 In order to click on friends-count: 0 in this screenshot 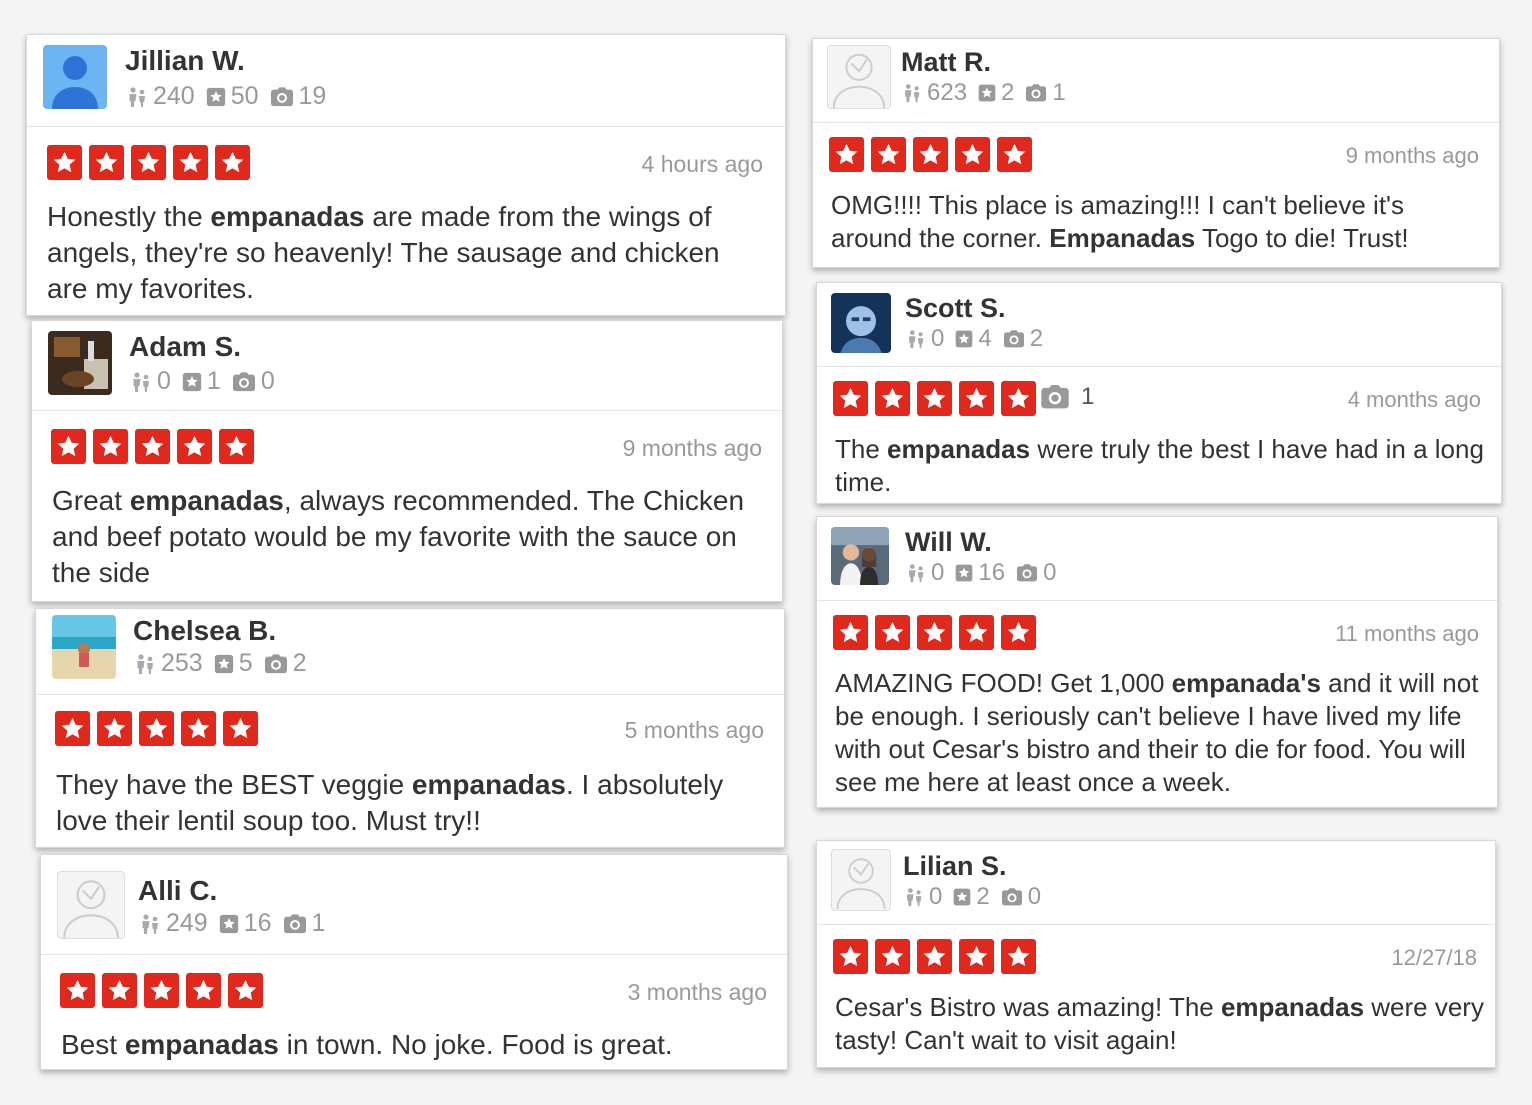, I will do `click(924, 339)`.